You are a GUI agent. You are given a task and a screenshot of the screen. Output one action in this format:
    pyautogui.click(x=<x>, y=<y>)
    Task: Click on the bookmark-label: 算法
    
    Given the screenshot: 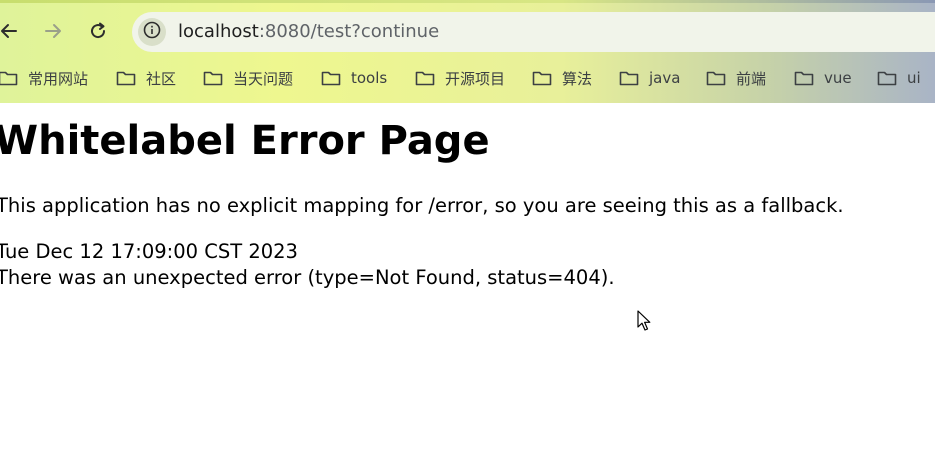 What is the action you would take?
    pyautogui.click(x=577, y=78)
    